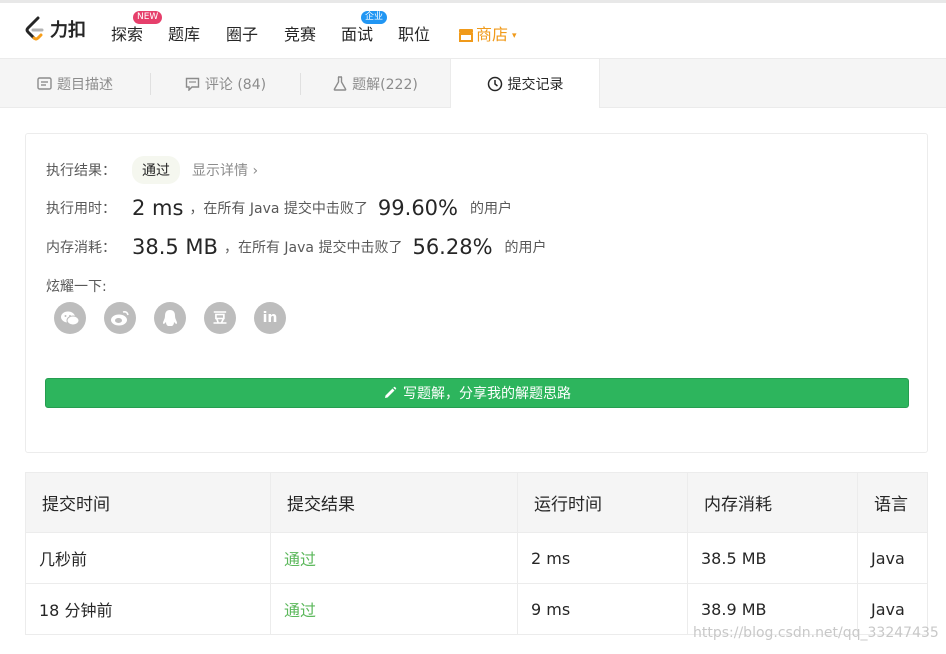 Image resolution: width=946 pixels, height=654 pixels. I want to click on memory-percentile: 56.28%, so click(452, 247).